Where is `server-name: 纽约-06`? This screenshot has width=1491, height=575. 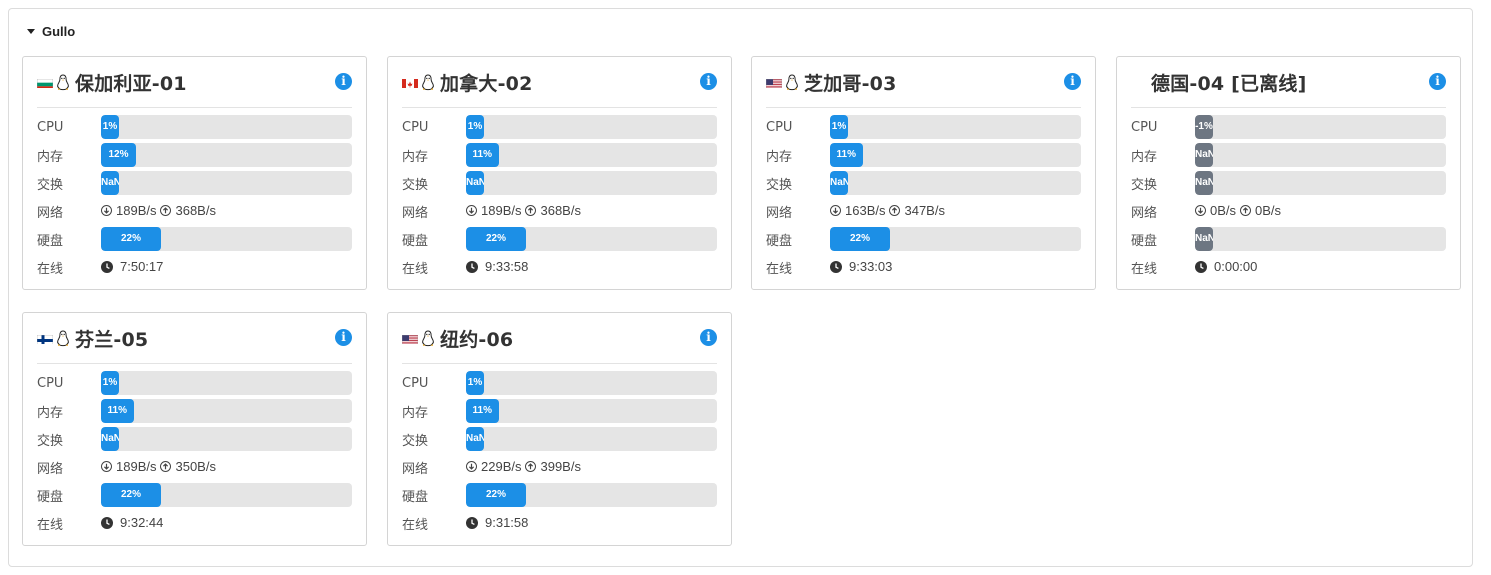
server-name: 纽约-06 is located at coordinates (477, 339).